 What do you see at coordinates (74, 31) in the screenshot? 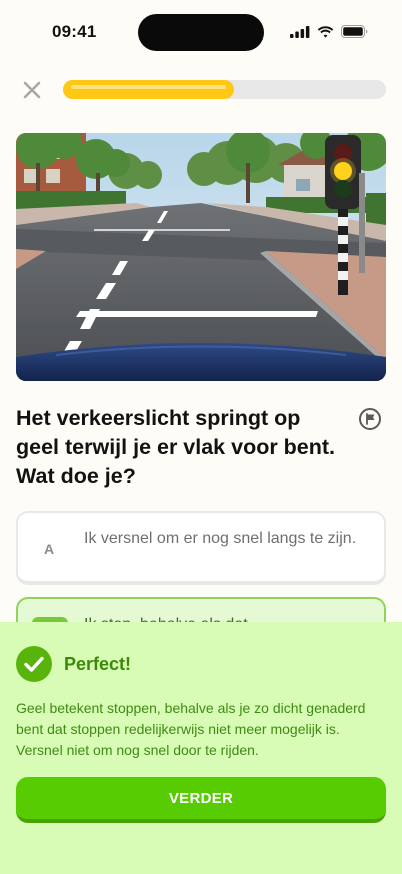
I see `status-time: 09:41` at bounding box center [74, 31].